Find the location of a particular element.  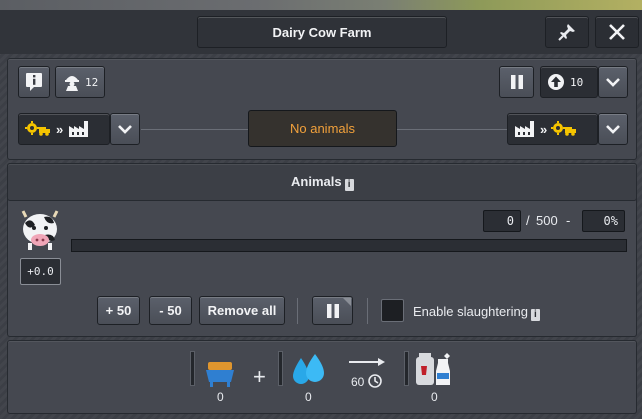

building-info-button is located at coordinates (34, 82).